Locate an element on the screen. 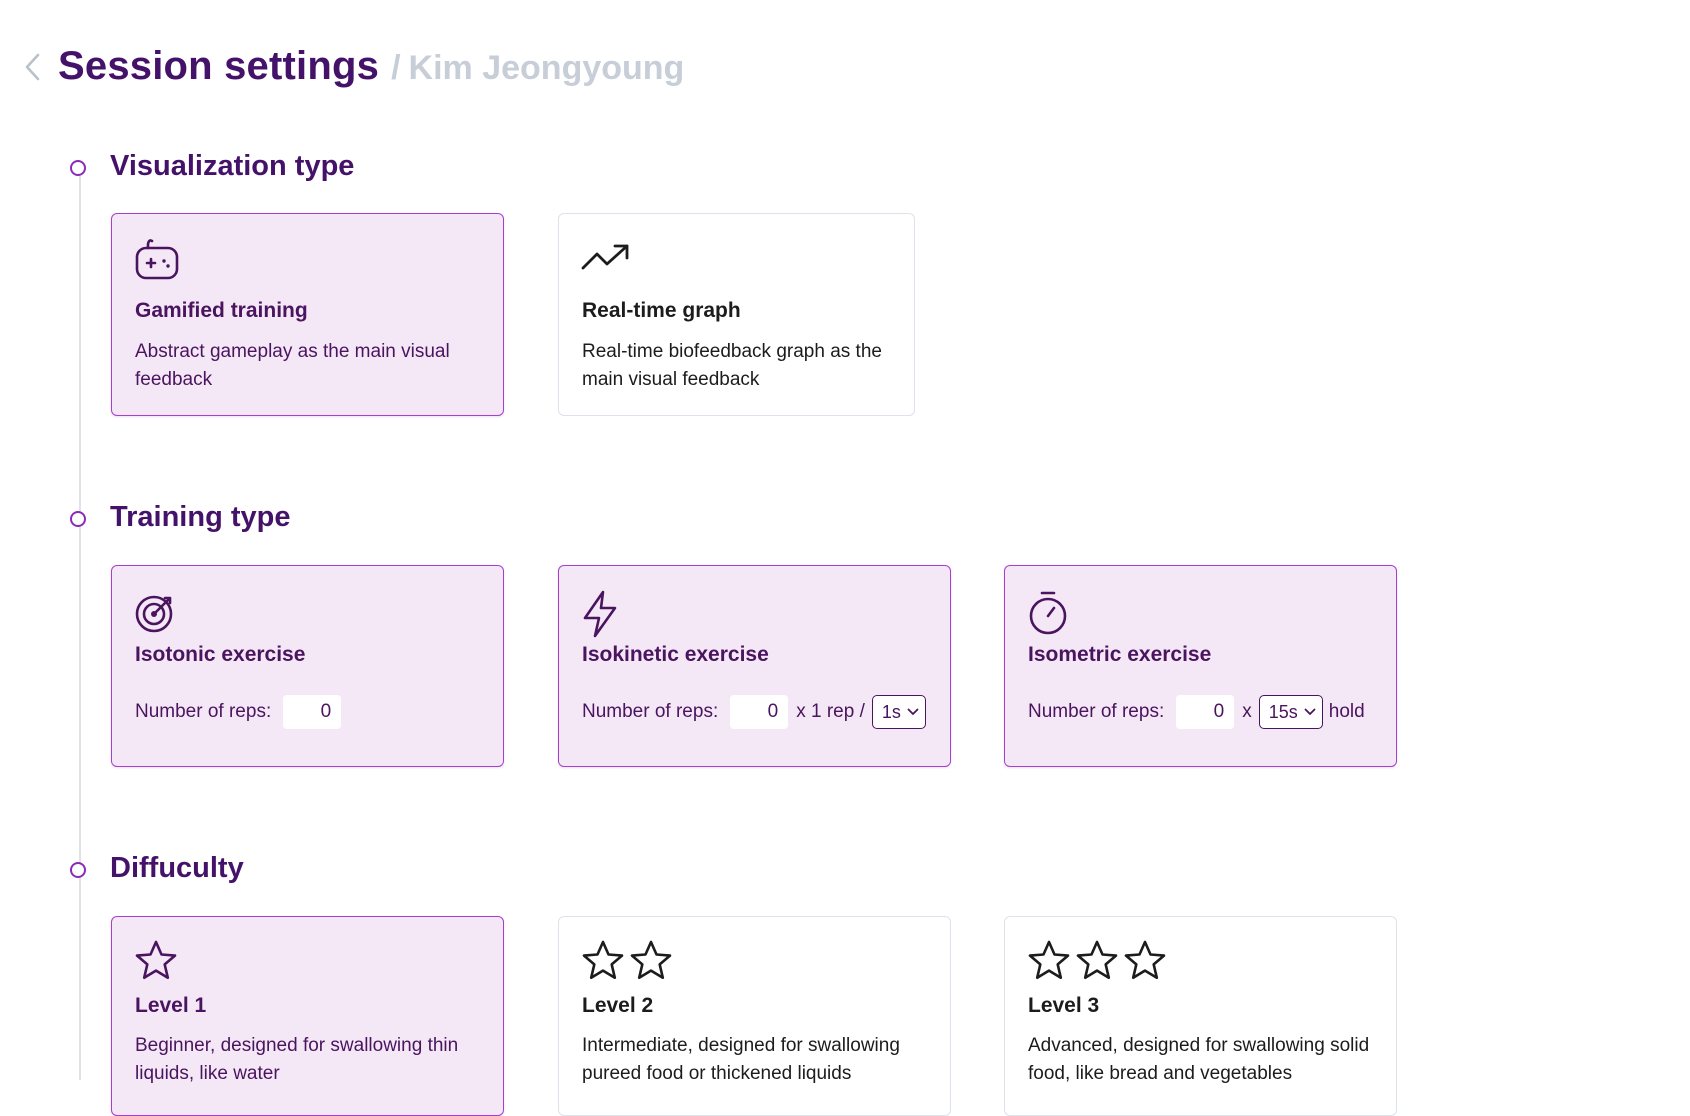  hold-duration-select-value: 15s is located at coordinates (1283, 711).